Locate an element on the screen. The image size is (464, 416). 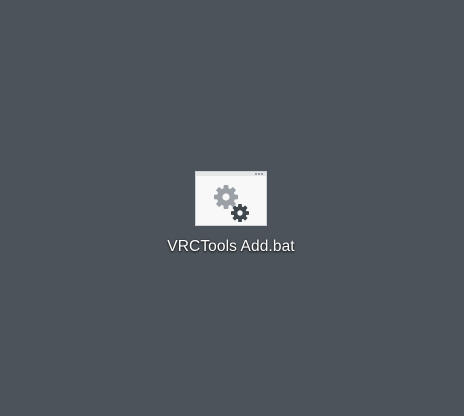
gears-icon is located at coordinates (231, 203).